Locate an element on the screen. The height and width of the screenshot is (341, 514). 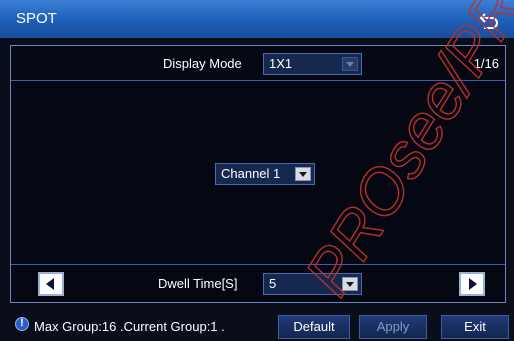
display-mode-row: Display Mode 1X1 1/16 is located at coordinates (258, 63).